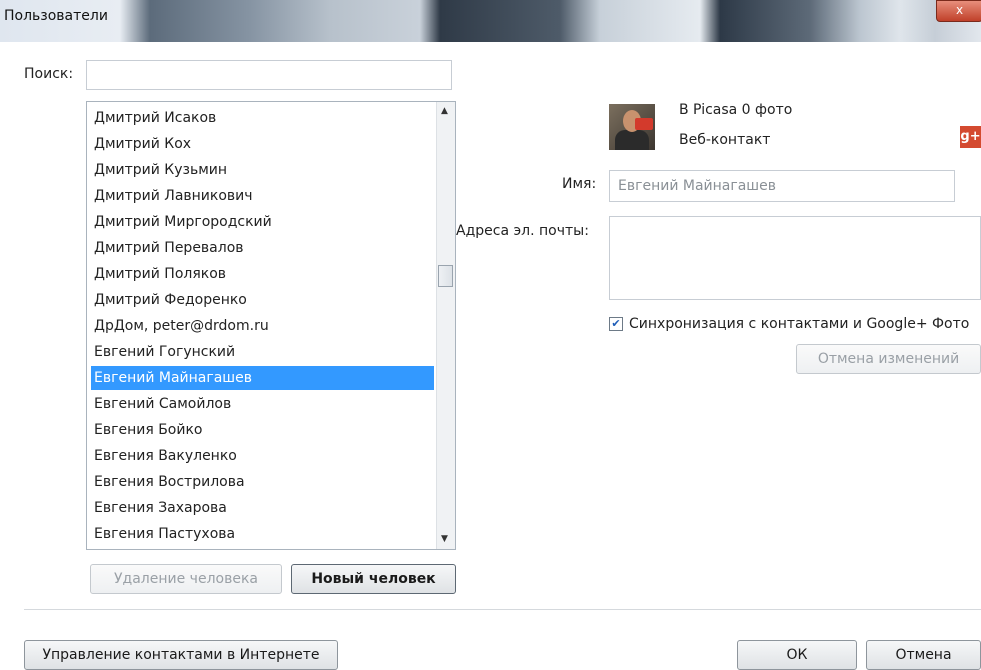  Describe the element at coordinates (502, 609) in the screenshot. I see `footer-divider` at that location.